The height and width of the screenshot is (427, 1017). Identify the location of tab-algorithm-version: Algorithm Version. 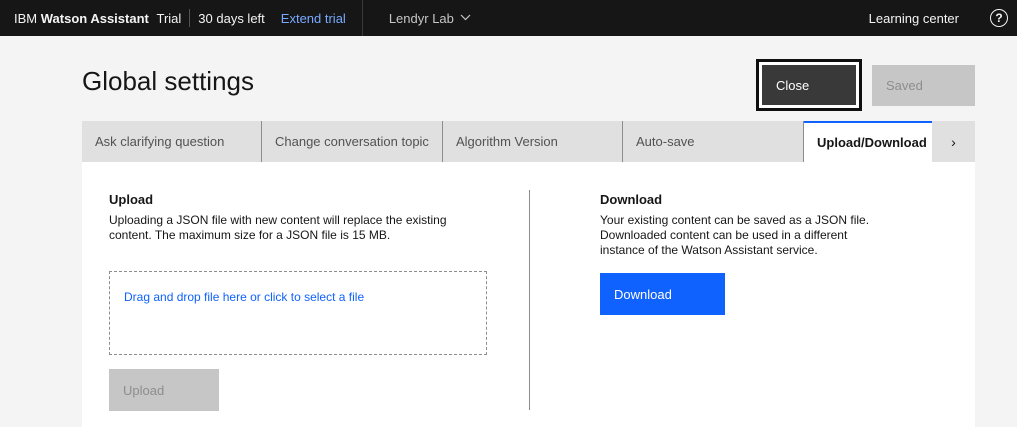
(533, 141).